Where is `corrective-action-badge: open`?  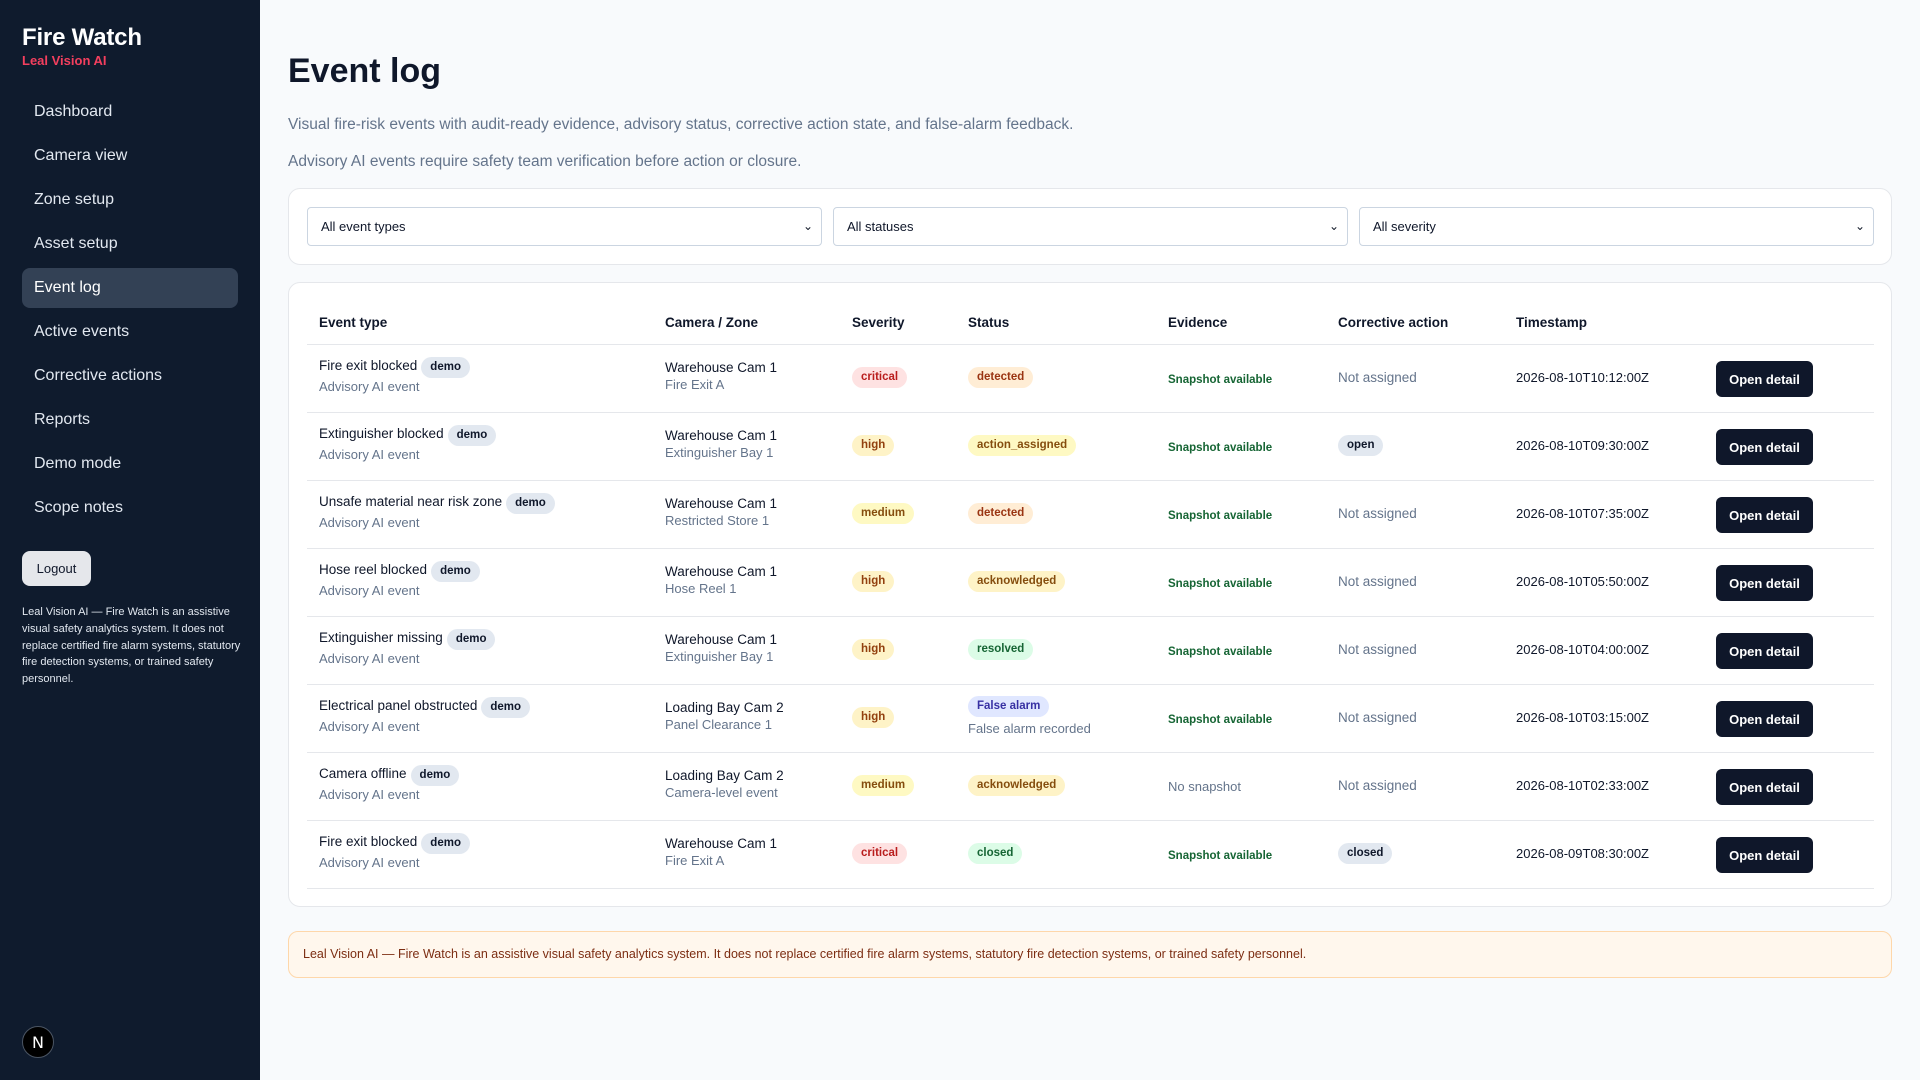
corrective-action-badge: open is located at coordinates (1361, 445).